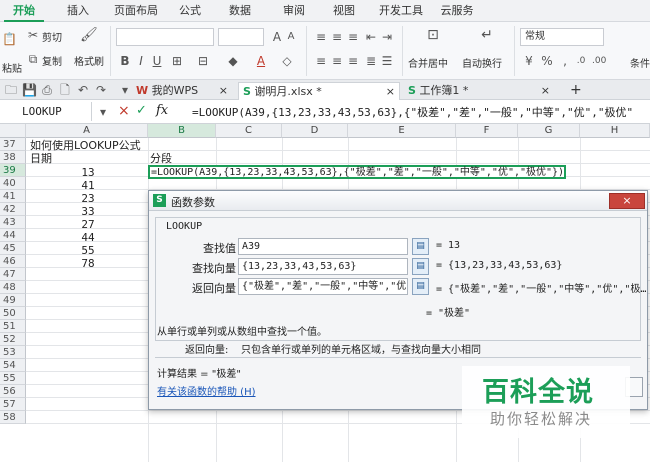 Image resolution: width=650 pixels, height=462 pixels. I want to click on comma-icon: ,, so click(565, 61).